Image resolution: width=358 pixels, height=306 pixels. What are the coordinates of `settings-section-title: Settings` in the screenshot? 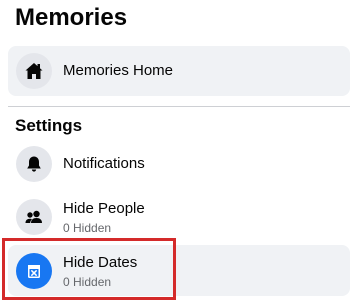 It's located at (49, 125).